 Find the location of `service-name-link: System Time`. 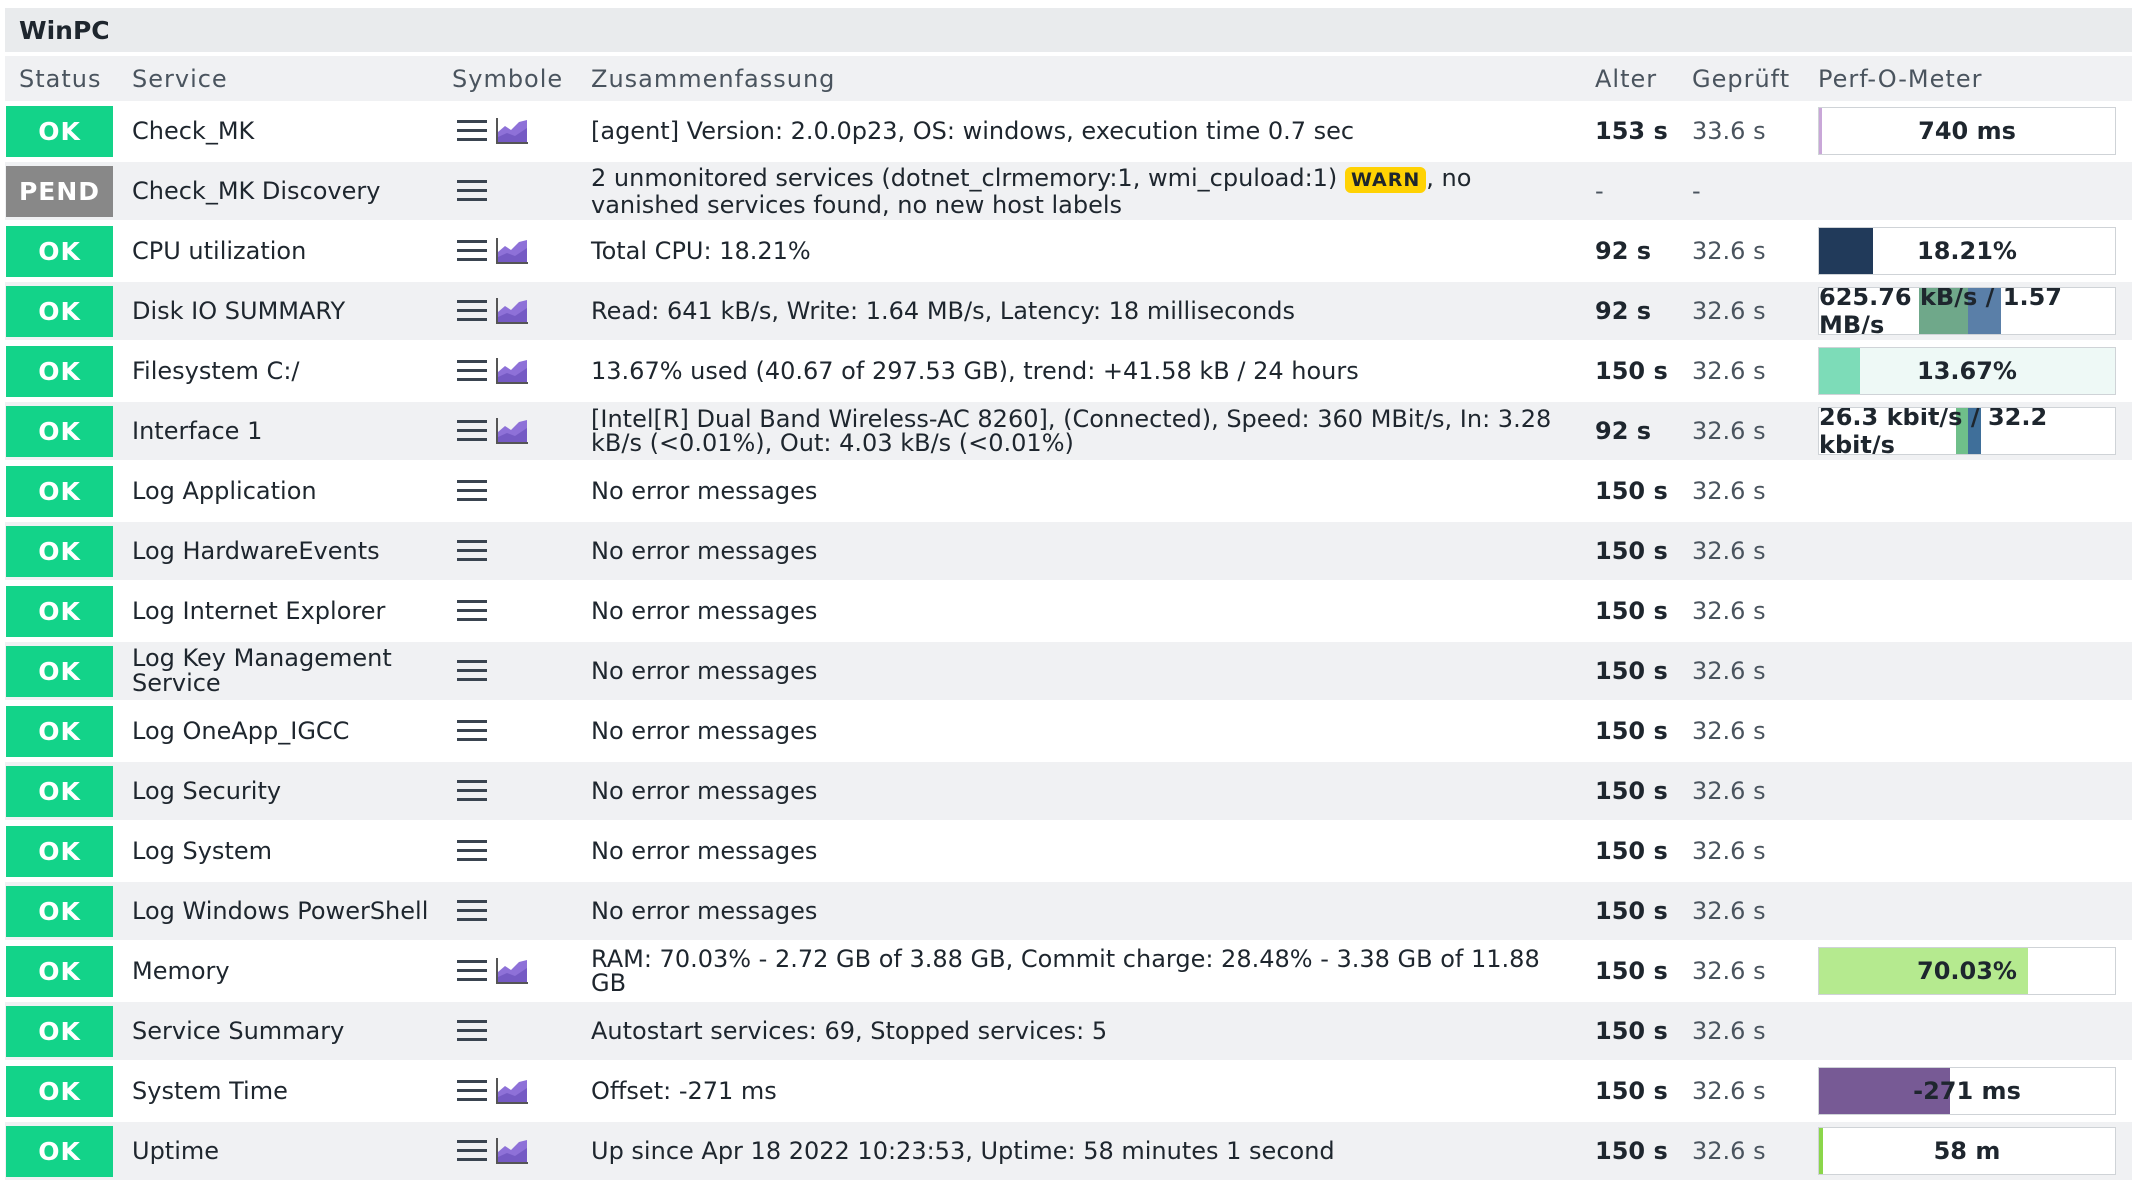

service-name-link: System Time is located at coordinates (287, 1091).